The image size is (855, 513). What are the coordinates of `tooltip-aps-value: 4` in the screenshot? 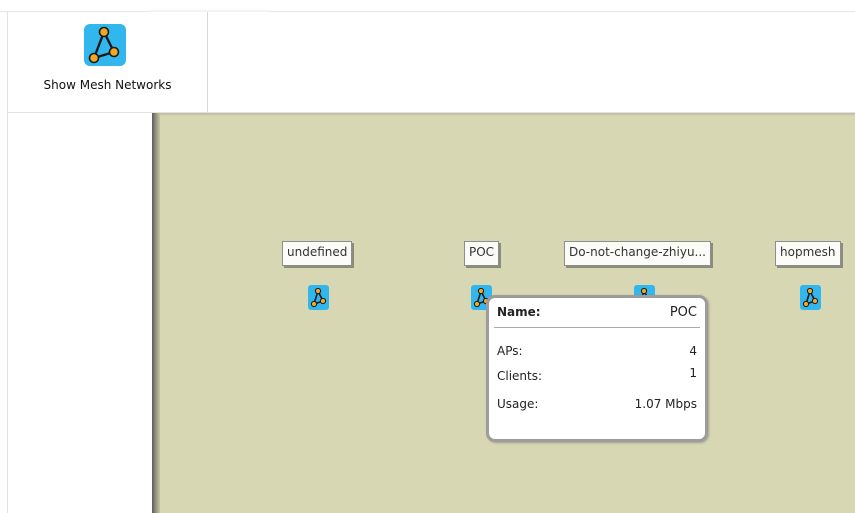 It's located at (693, 351).